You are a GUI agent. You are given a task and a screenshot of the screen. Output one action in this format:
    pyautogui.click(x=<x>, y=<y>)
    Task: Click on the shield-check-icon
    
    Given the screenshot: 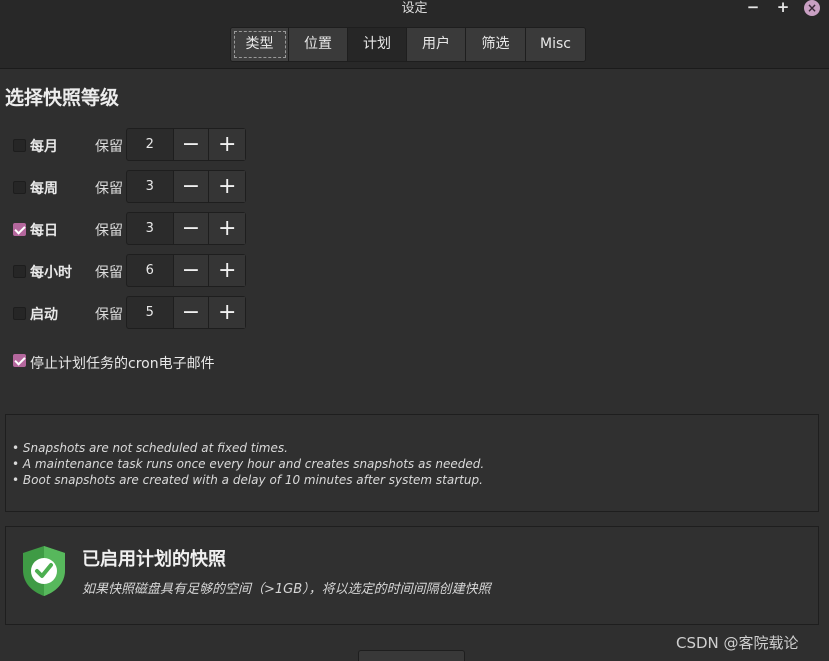 What is the action you would take?
    pyautogui.click(x=44, y=571)
    